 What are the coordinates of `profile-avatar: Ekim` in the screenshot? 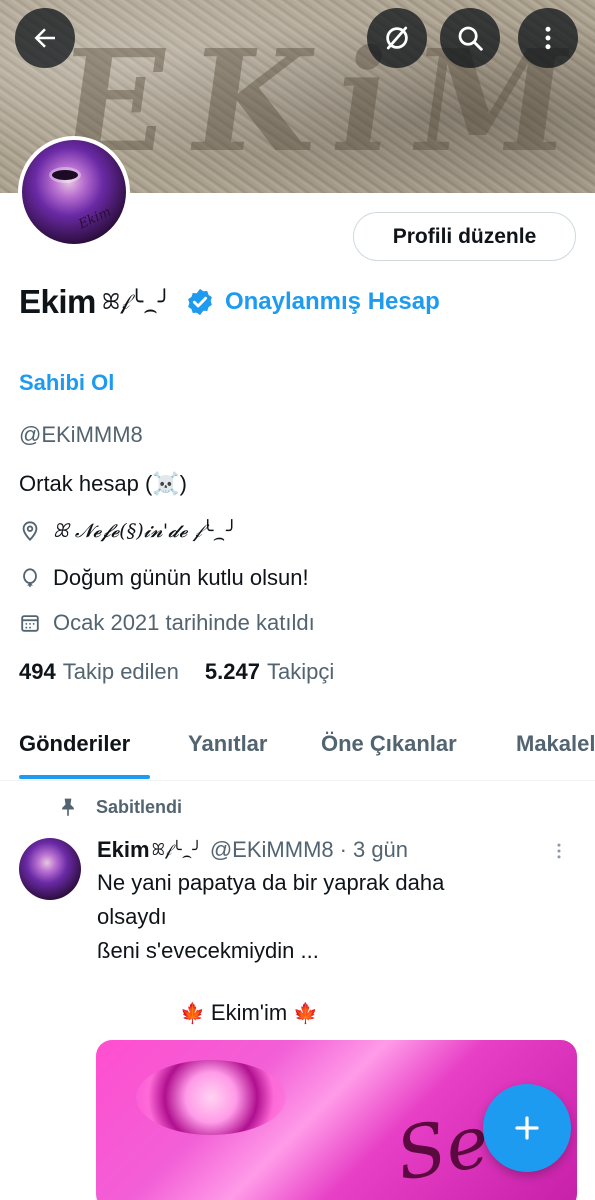 It's located at (74, 192).